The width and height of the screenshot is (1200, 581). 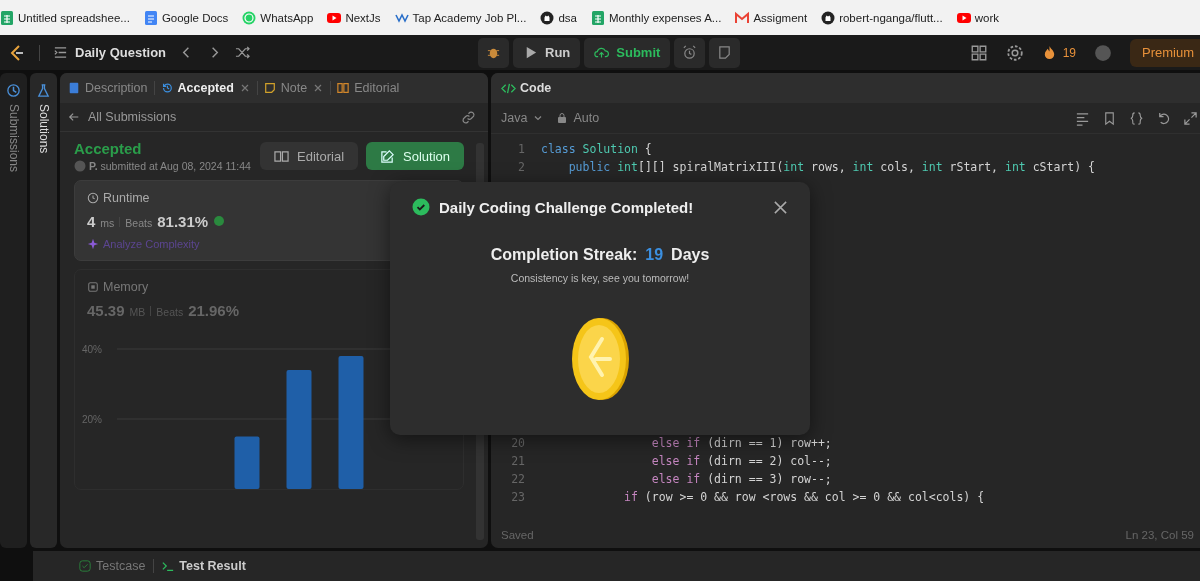 I want to click on edit-icon, so click(x=387, y=156).